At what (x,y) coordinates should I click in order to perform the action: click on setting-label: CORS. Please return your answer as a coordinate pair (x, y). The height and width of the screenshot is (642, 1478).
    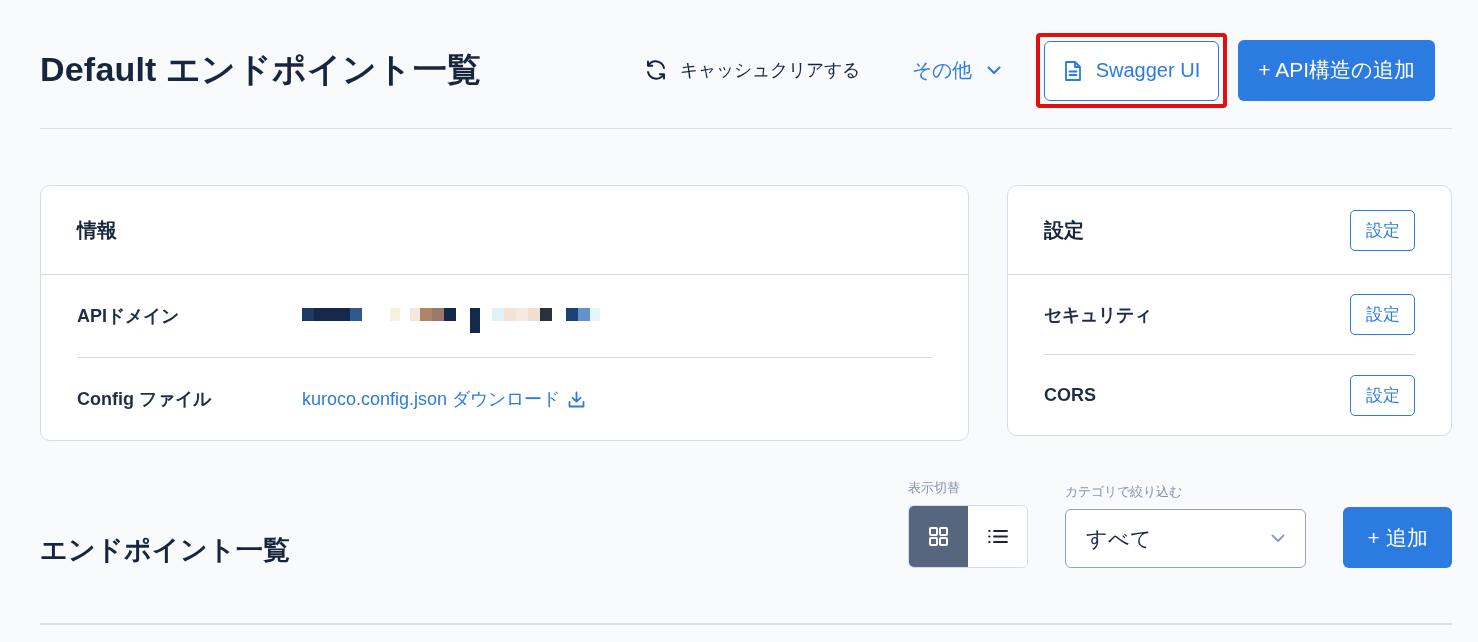
    Looking at the image, I should click on (1070, 395).